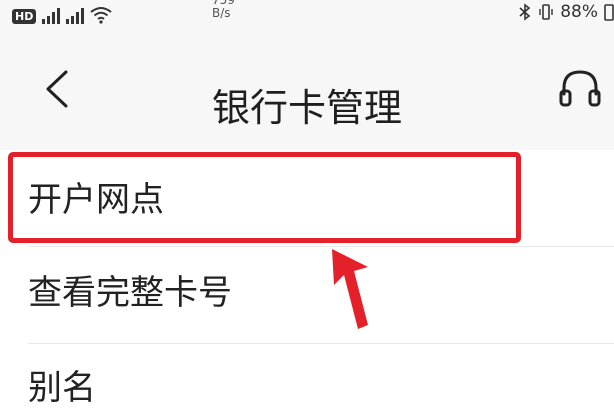 The width and height of the screenshot is (614, 408). I want to click on headset-icon, so click(580, 88).